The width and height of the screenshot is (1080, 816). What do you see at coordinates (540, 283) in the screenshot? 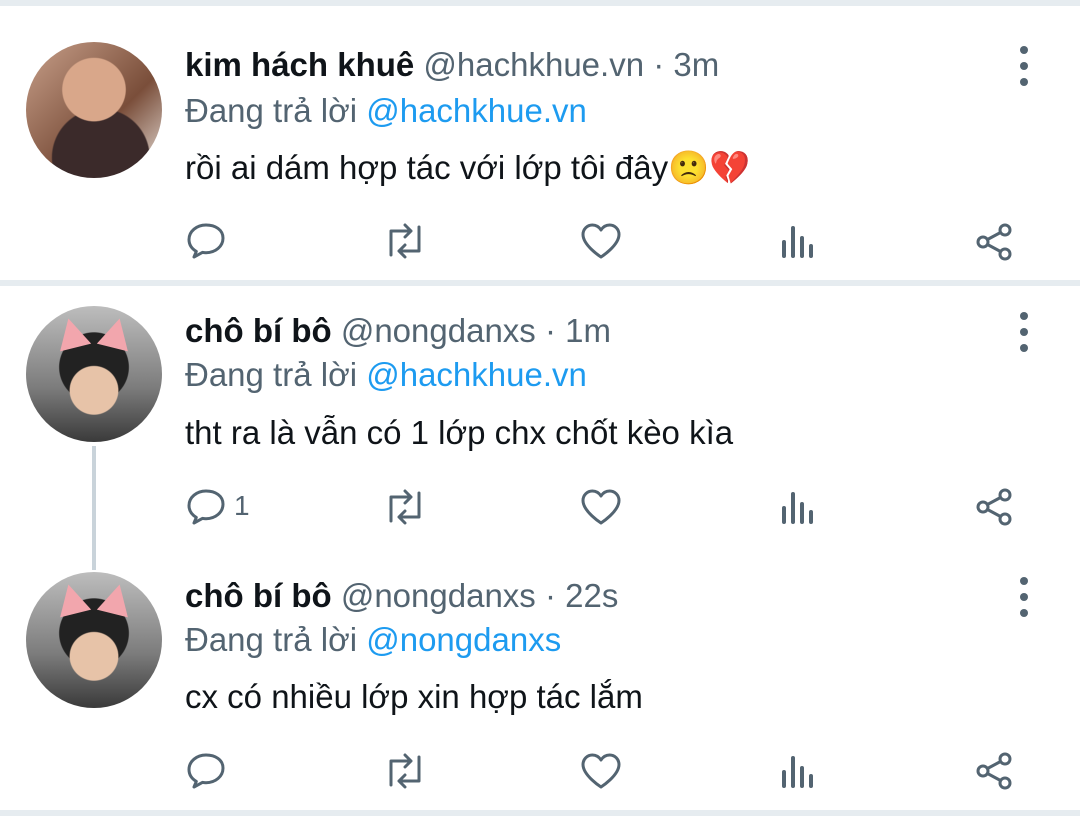
I see `tweet-divider` at bounding box center [540, 283].